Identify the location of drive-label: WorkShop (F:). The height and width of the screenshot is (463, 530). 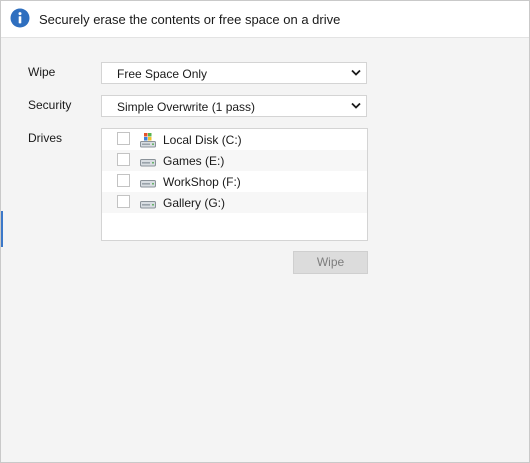
(202, 182).